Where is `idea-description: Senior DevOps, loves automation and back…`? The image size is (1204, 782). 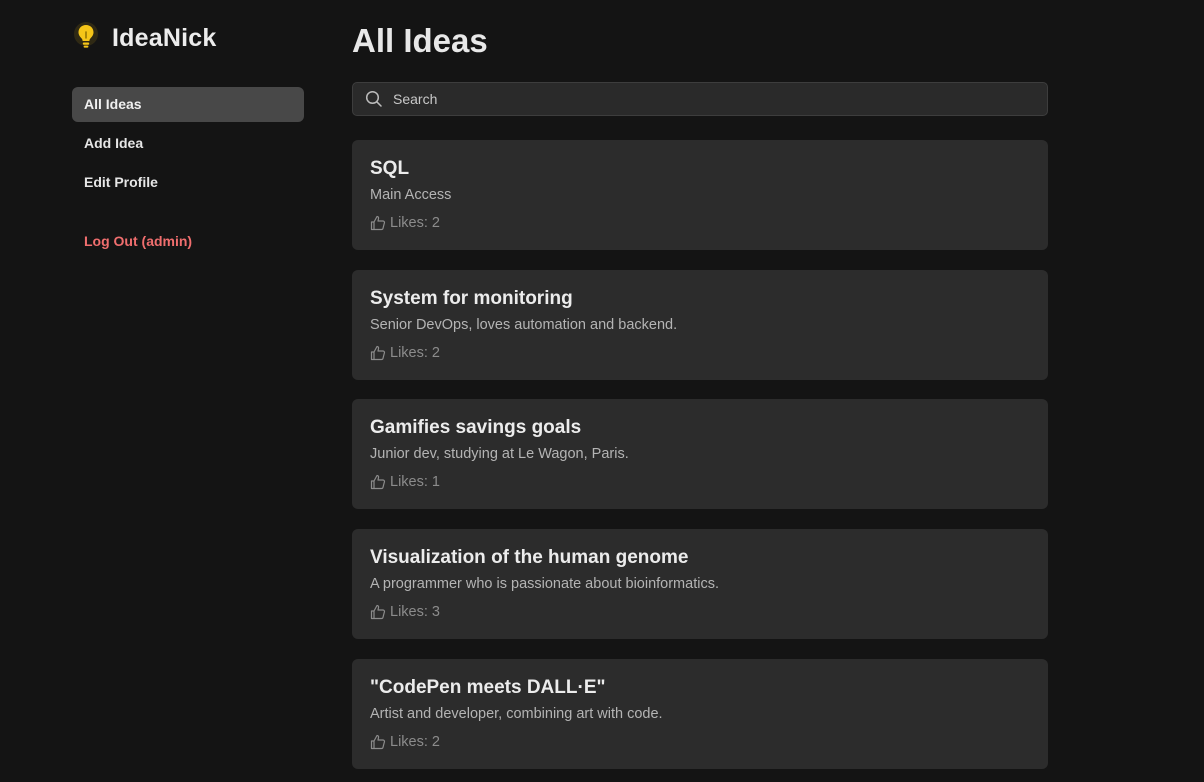 idea-description: Senior DevOps, loves automation and back… is located at coordinates (524, 325).